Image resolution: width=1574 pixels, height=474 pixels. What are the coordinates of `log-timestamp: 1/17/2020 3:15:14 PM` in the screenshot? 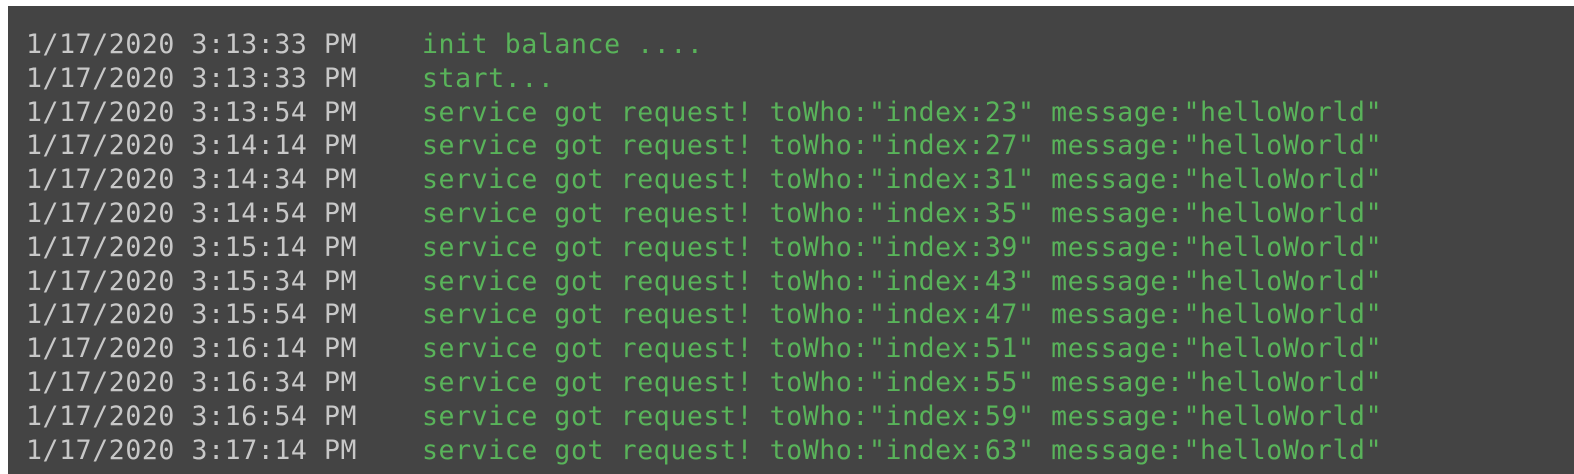 It's located at (192, 247).